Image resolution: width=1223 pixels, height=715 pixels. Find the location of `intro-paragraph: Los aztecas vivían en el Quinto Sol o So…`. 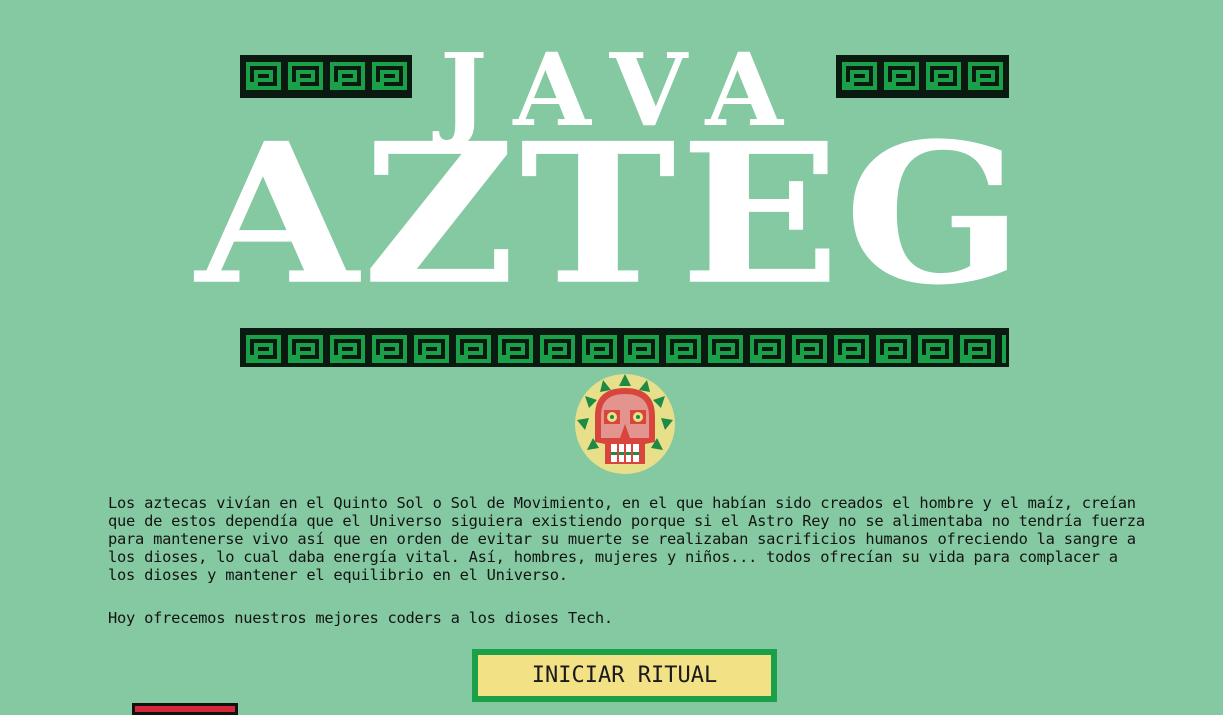

intro-paragraph: Los aztecas vivían en el Quinto Sol o So… is located at coordinates (626, 539).